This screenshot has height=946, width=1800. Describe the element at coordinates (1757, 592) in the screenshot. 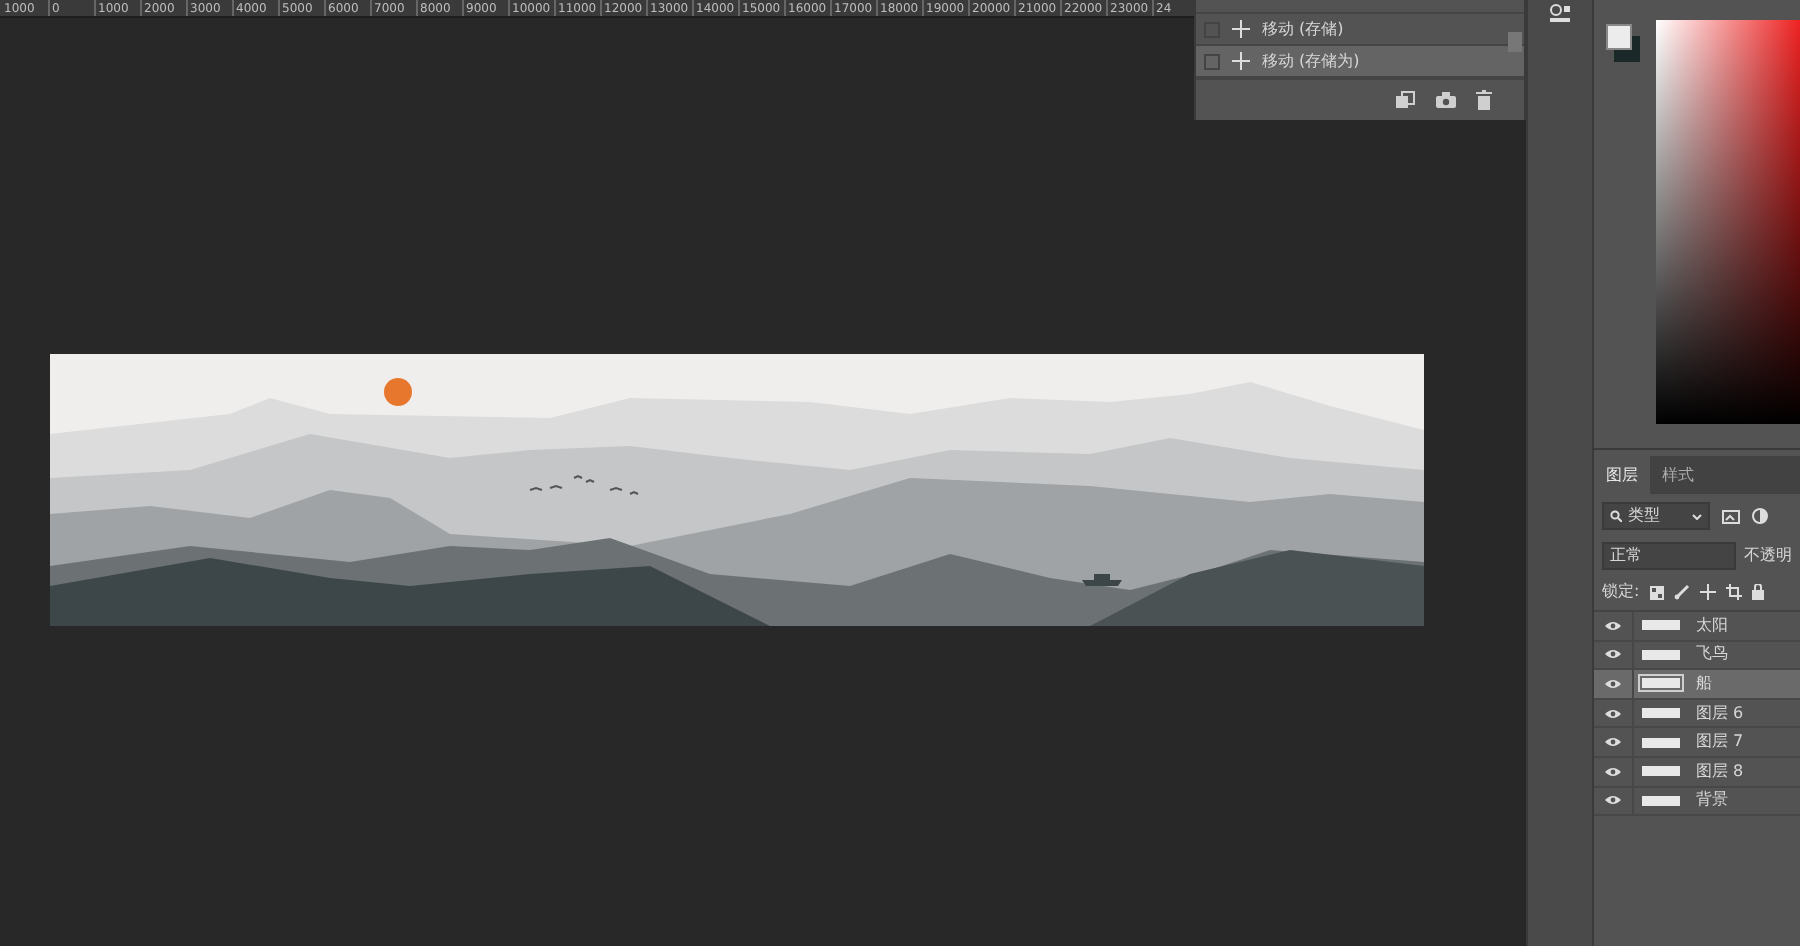

I see `lock-icon` at that location.